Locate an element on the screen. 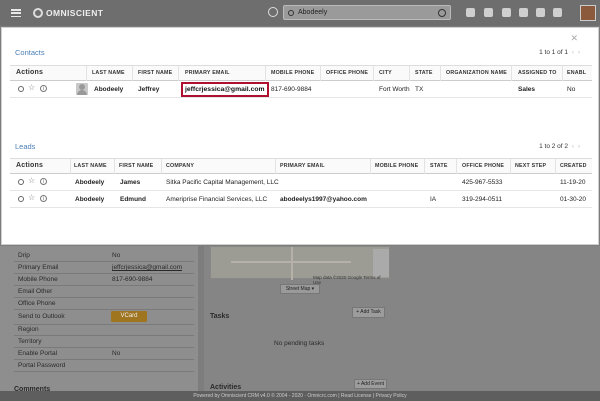  add-event-button: + Add Event is located at coordinates (370, 384).